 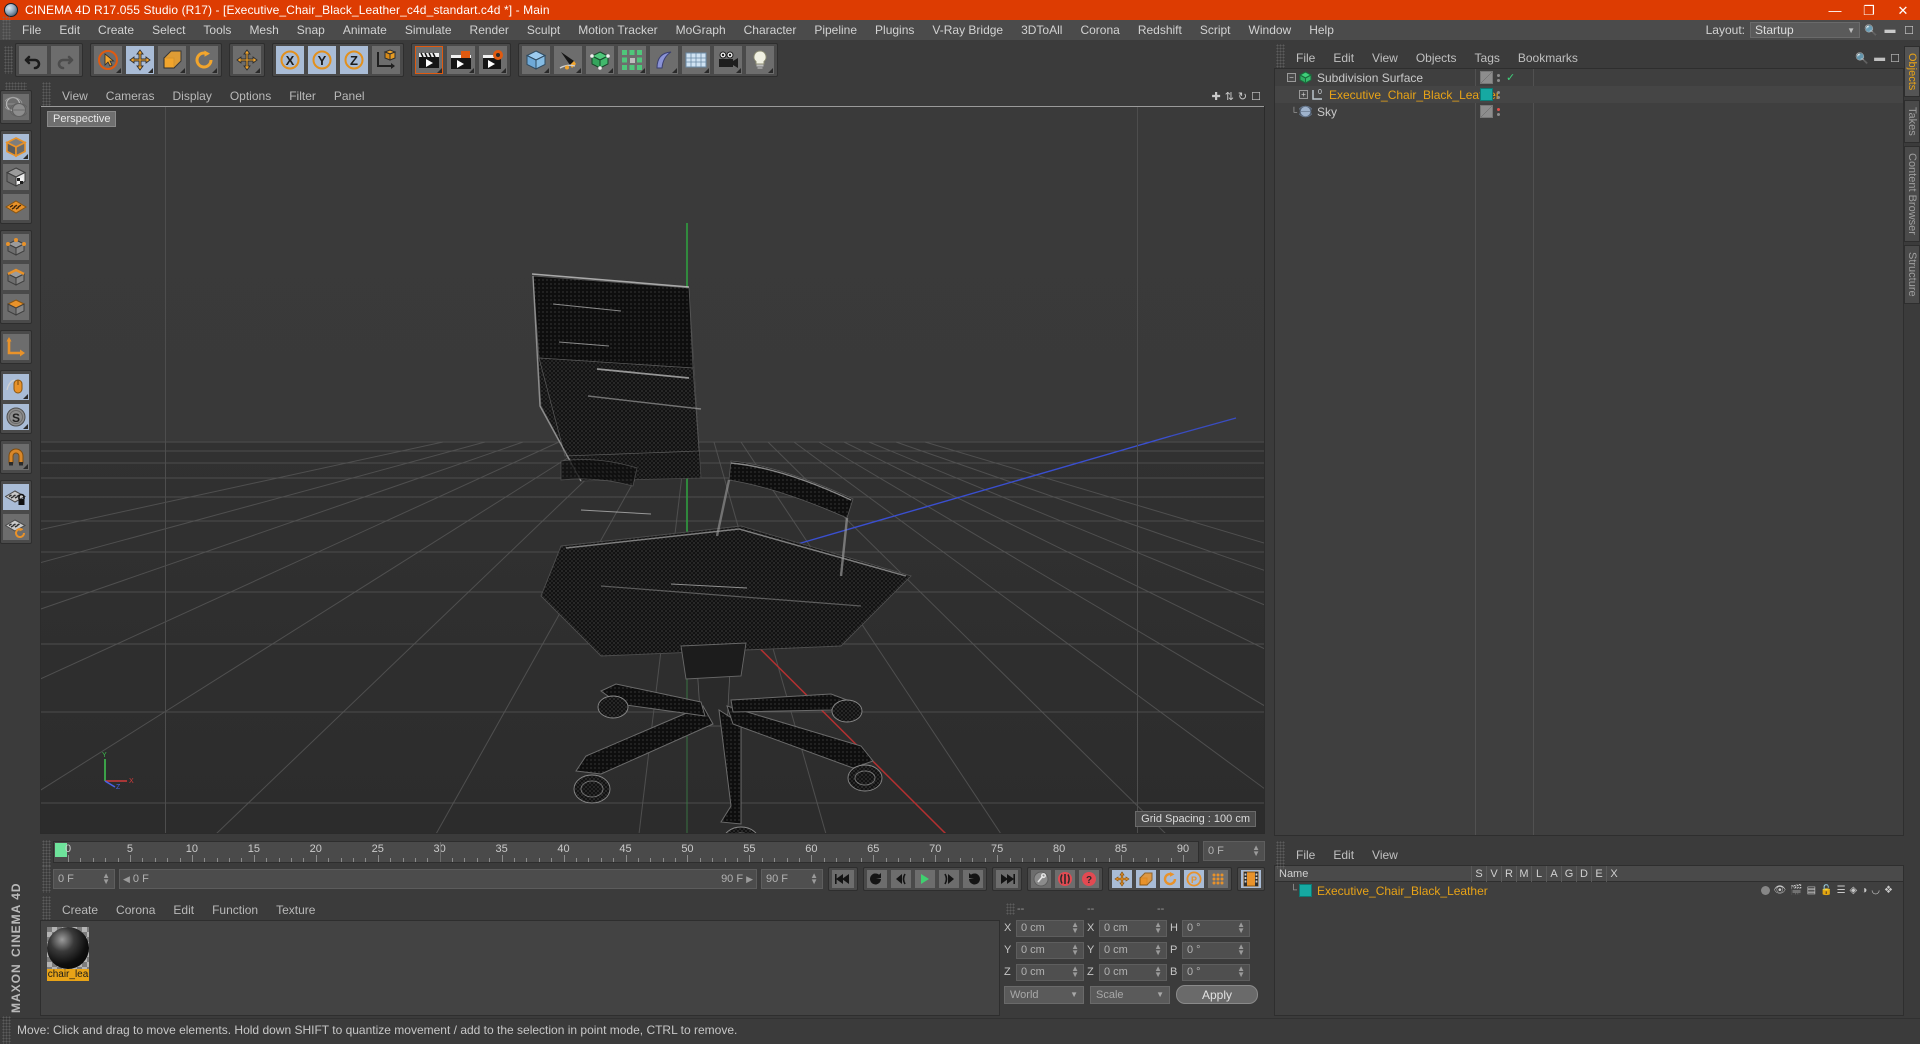 What do you see at coordinates (1553, 874) in the screenshot?
I see `material-list-column-a: A` at bounding box center [1553, 874].